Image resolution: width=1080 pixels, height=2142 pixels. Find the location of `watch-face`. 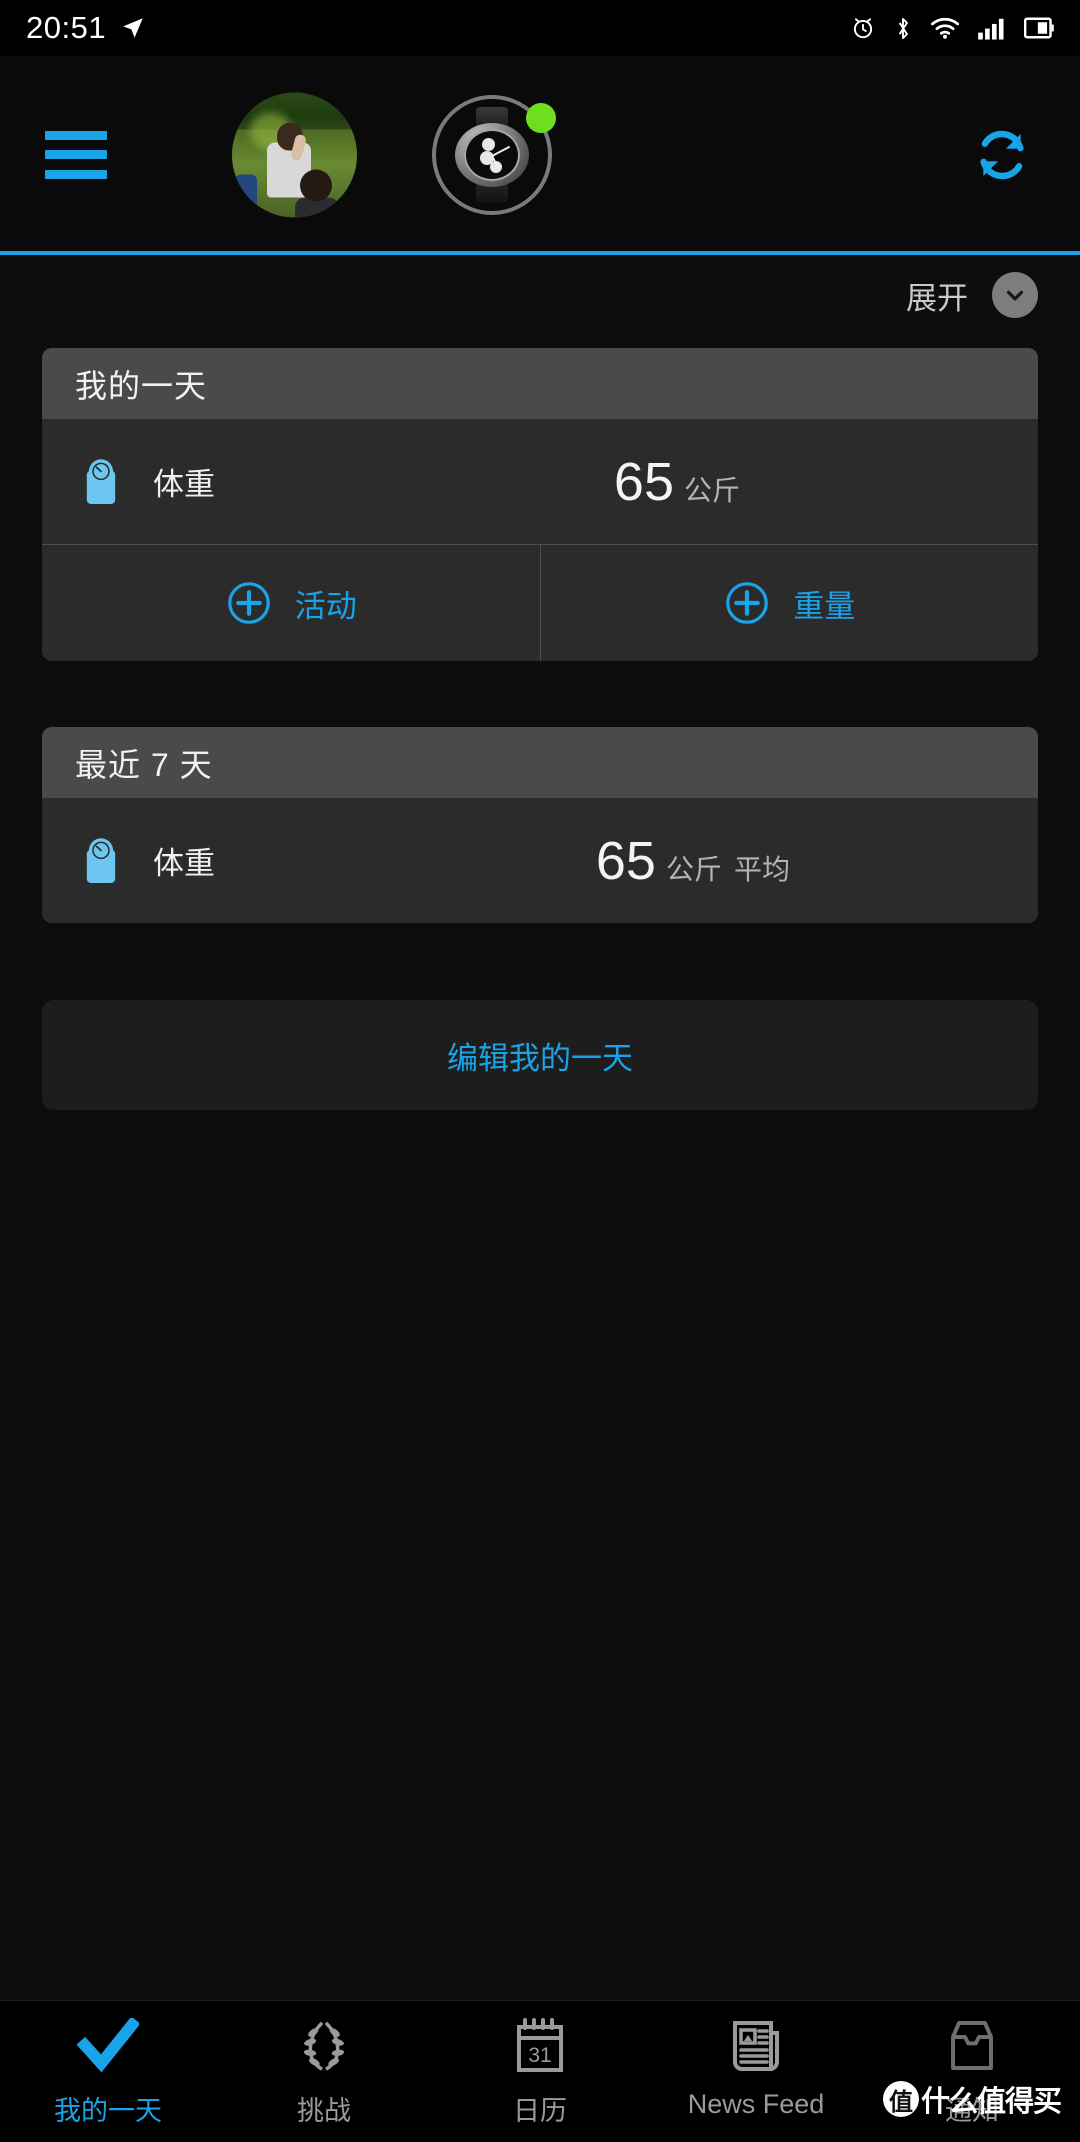

watch-face is located at coordinates (492, 154).